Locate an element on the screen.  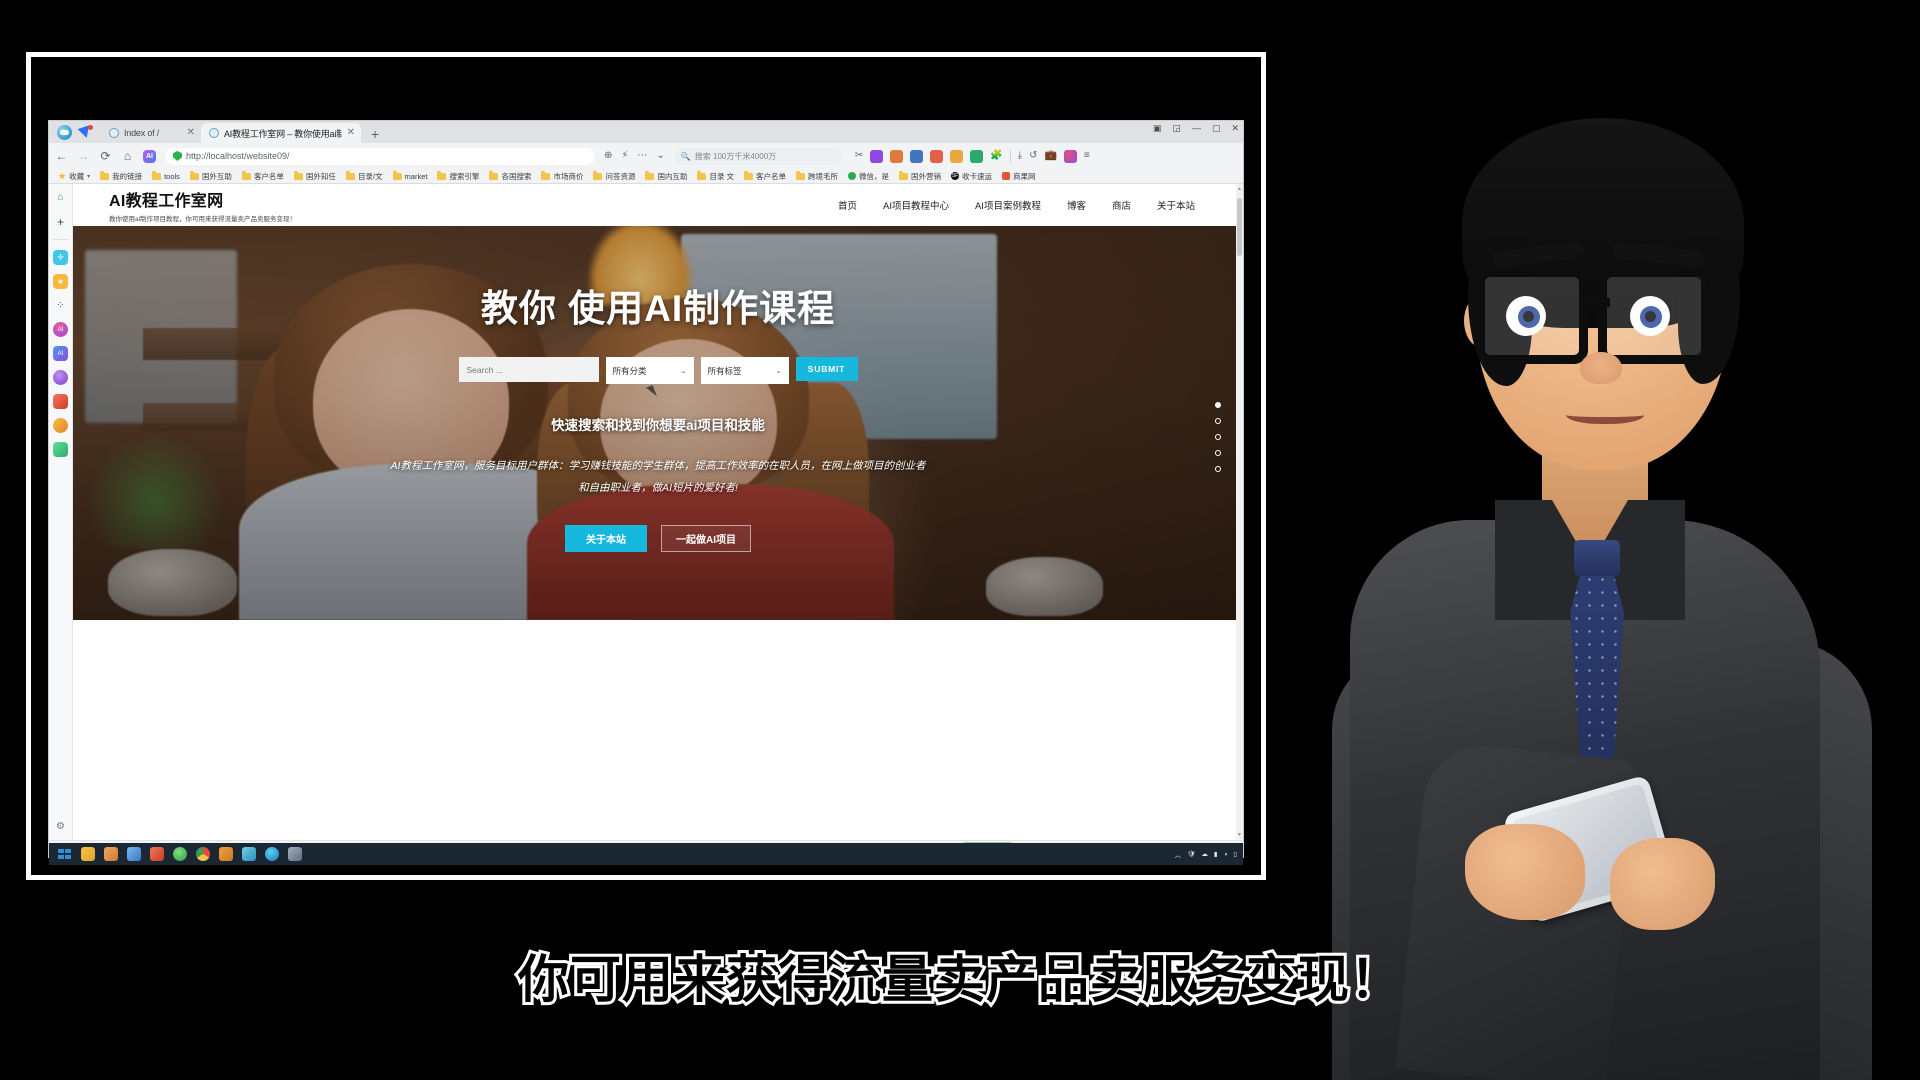
reload-icon: ⟳ is located at coordinates (105, 156).